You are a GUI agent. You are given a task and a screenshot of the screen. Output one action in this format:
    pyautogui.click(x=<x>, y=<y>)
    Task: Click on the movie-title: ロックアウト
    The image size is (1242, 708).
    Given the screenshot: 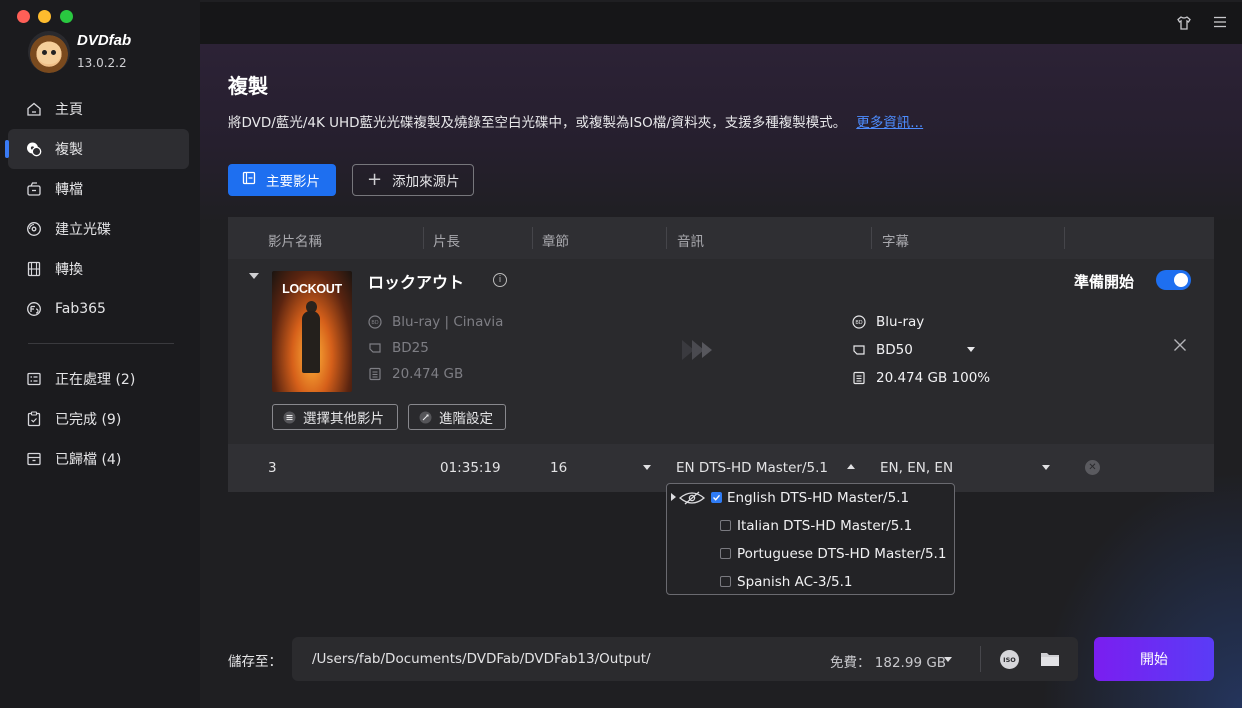 What is the action you would take?
    pyautogui.click(x=416, y=282)
    